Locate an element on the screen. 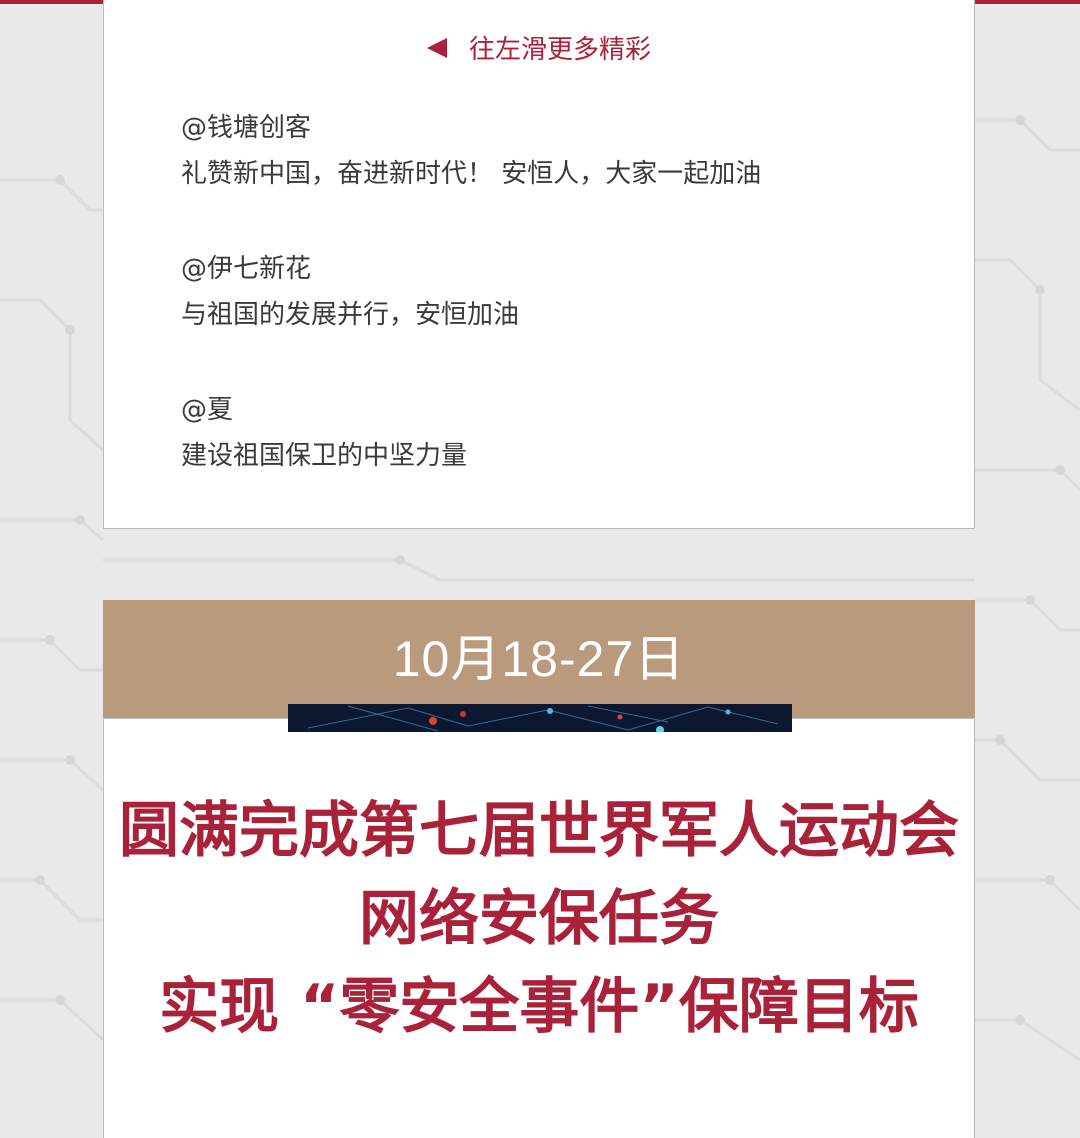 The width and height of the screenshot is (1080, 1138). comment-author: @夏 is located at coordinates (207, 410).